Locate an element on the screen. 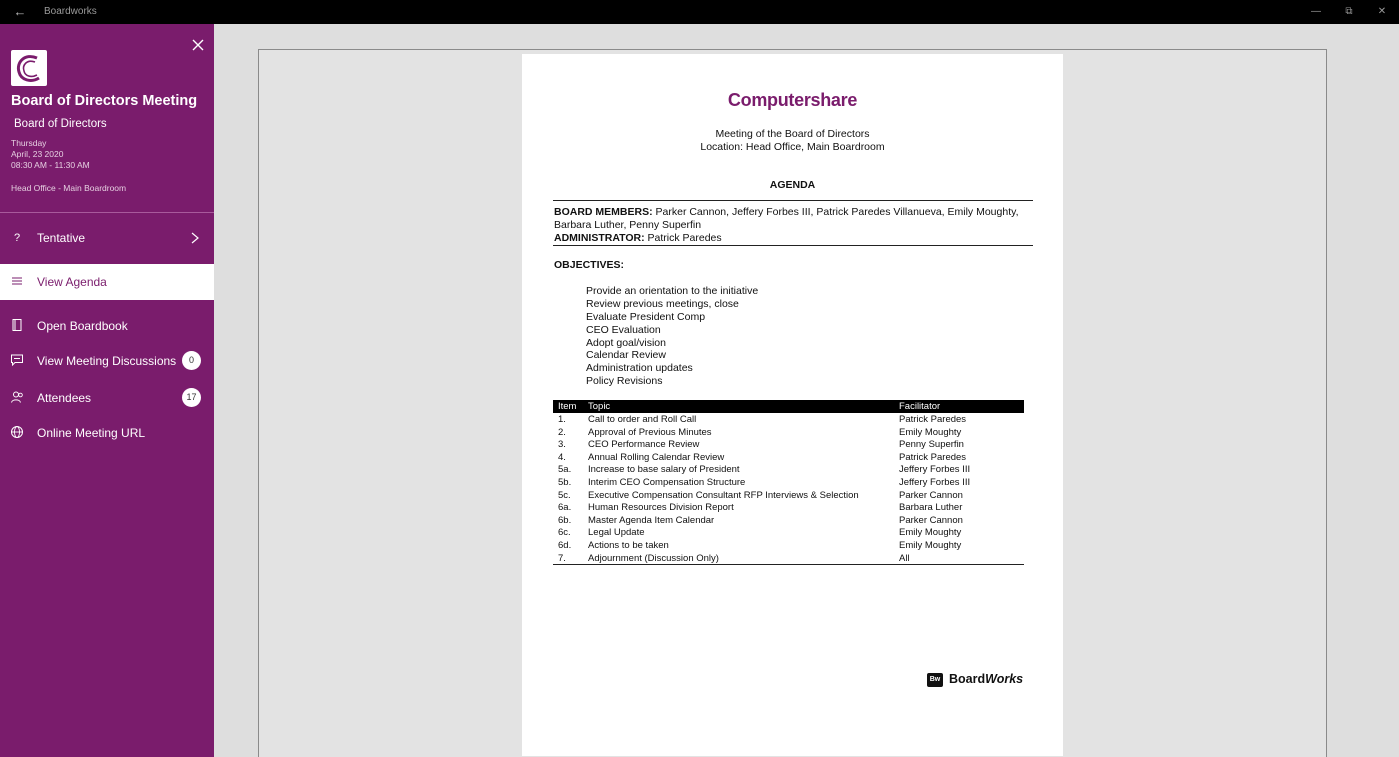 The image size is (1399, 757). meeting-date: April, 23 2020 is located at coordinates (37, 154).